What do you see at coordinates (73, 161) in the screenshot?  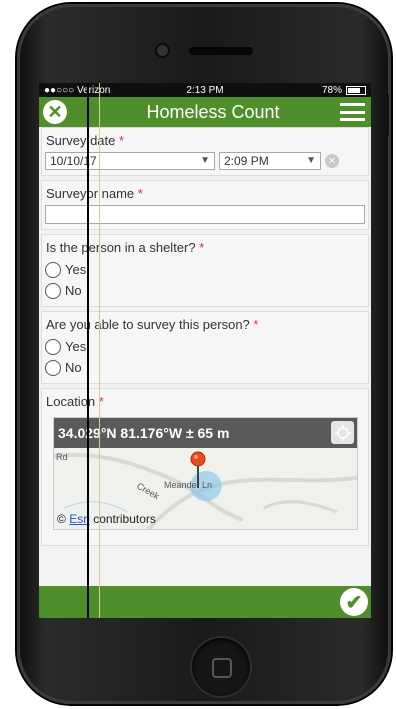 I see `date-value: 10/10/17` at bounding box center [73, 161].